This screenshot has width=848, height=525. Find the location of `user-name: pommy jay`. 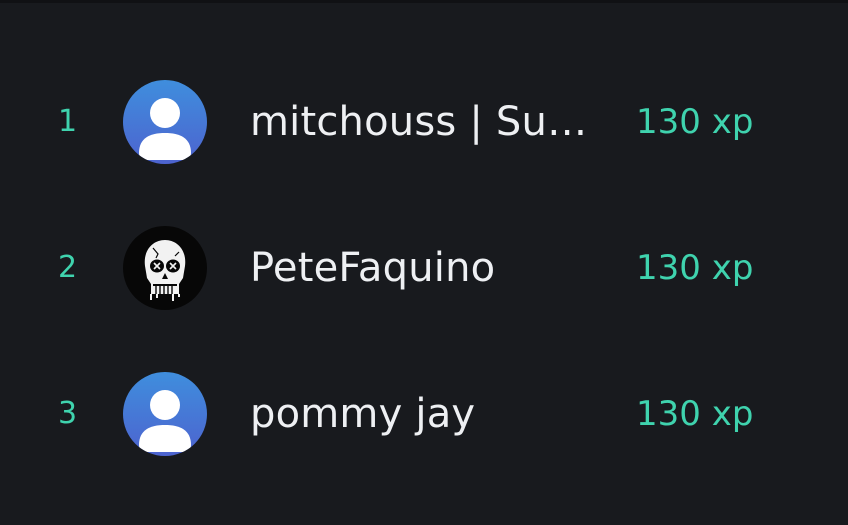

user-name: pommy jay is located at coordinates (422, 414).